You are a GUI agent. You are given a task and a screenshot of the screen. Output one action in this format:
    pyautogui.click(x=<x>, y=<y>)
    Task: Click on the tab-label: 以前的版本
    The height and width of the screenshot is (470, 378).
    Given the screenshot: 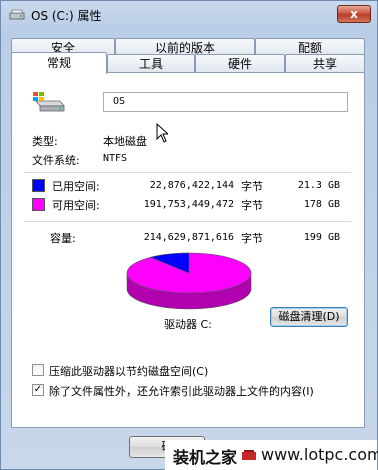 What is the action you would take?
    pyautogui.click(x=184, y=48)
    